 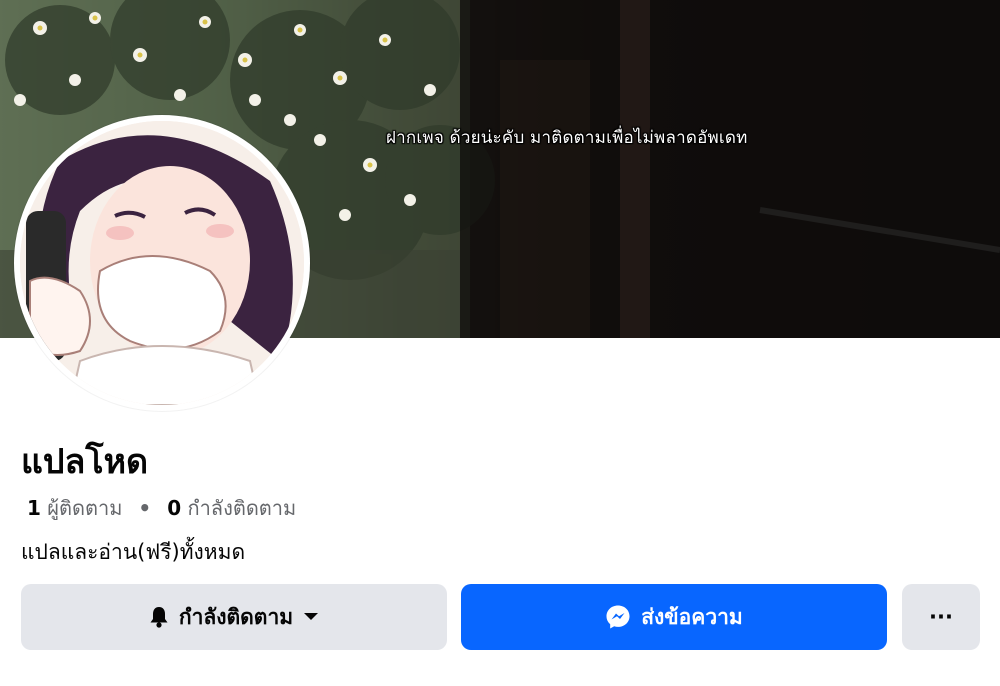 I want to click on avatar-image, so click(x=162, y=263).